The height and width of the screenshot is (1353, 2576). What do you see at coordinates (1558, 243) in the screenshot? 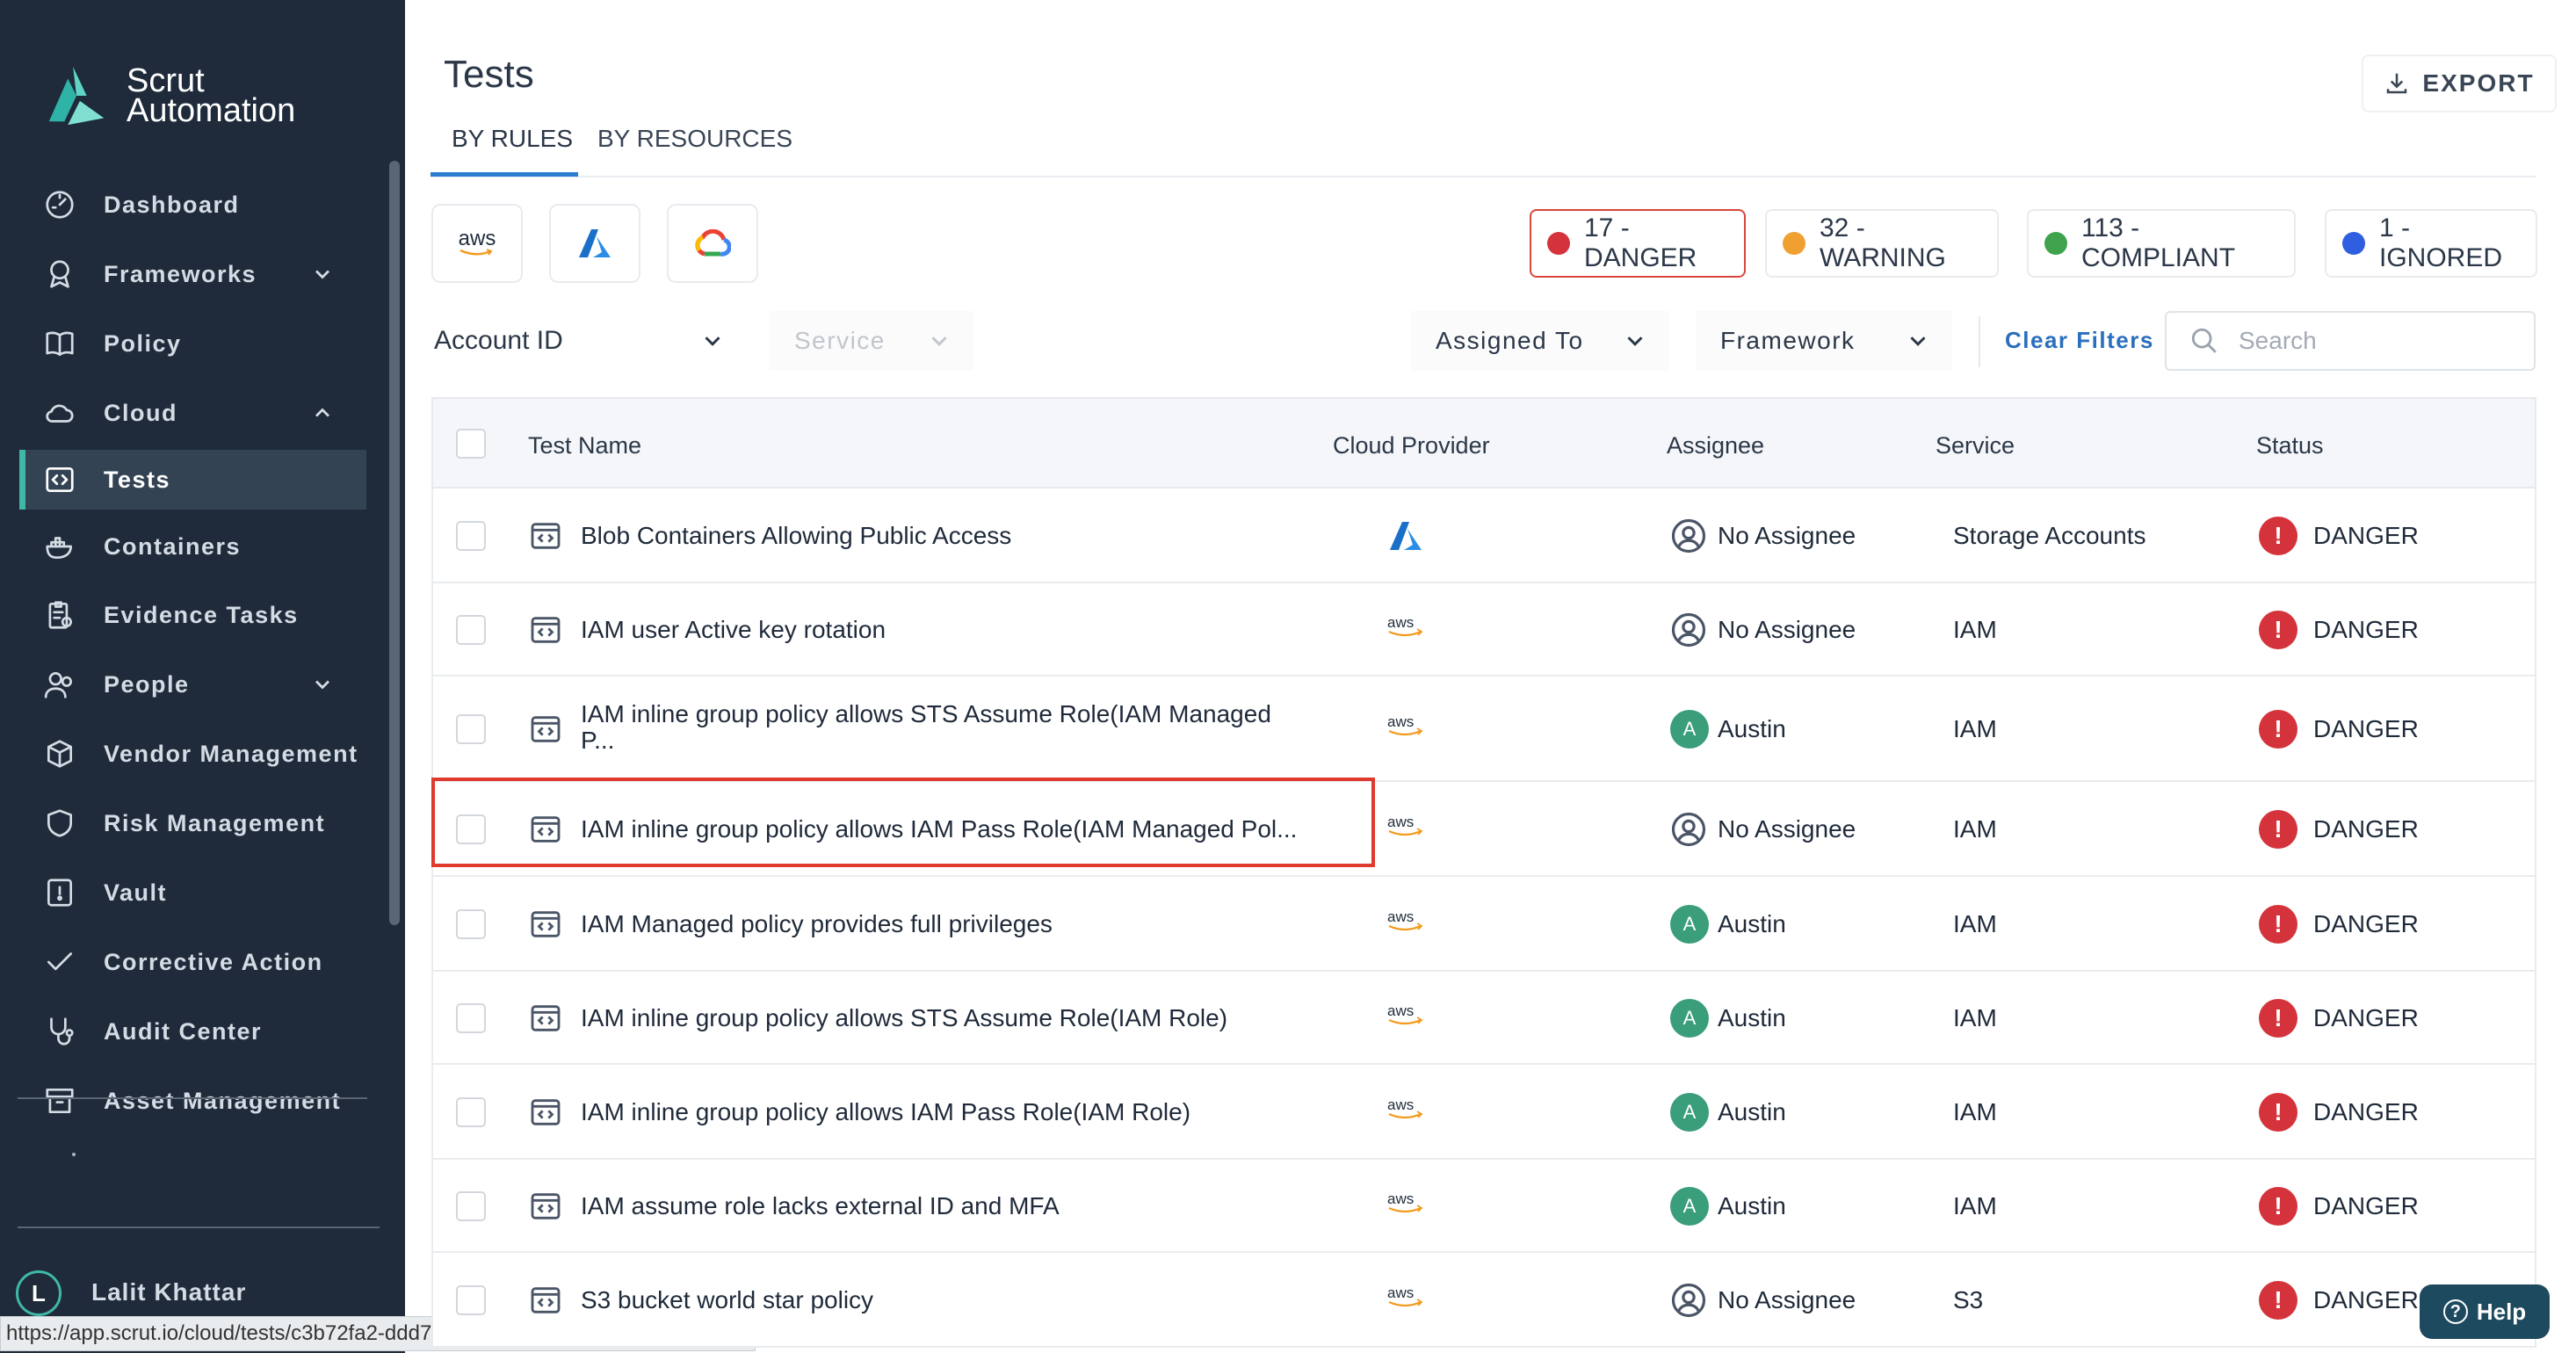
I see `danger-dot-icon` at bounding box center [1558, 243].